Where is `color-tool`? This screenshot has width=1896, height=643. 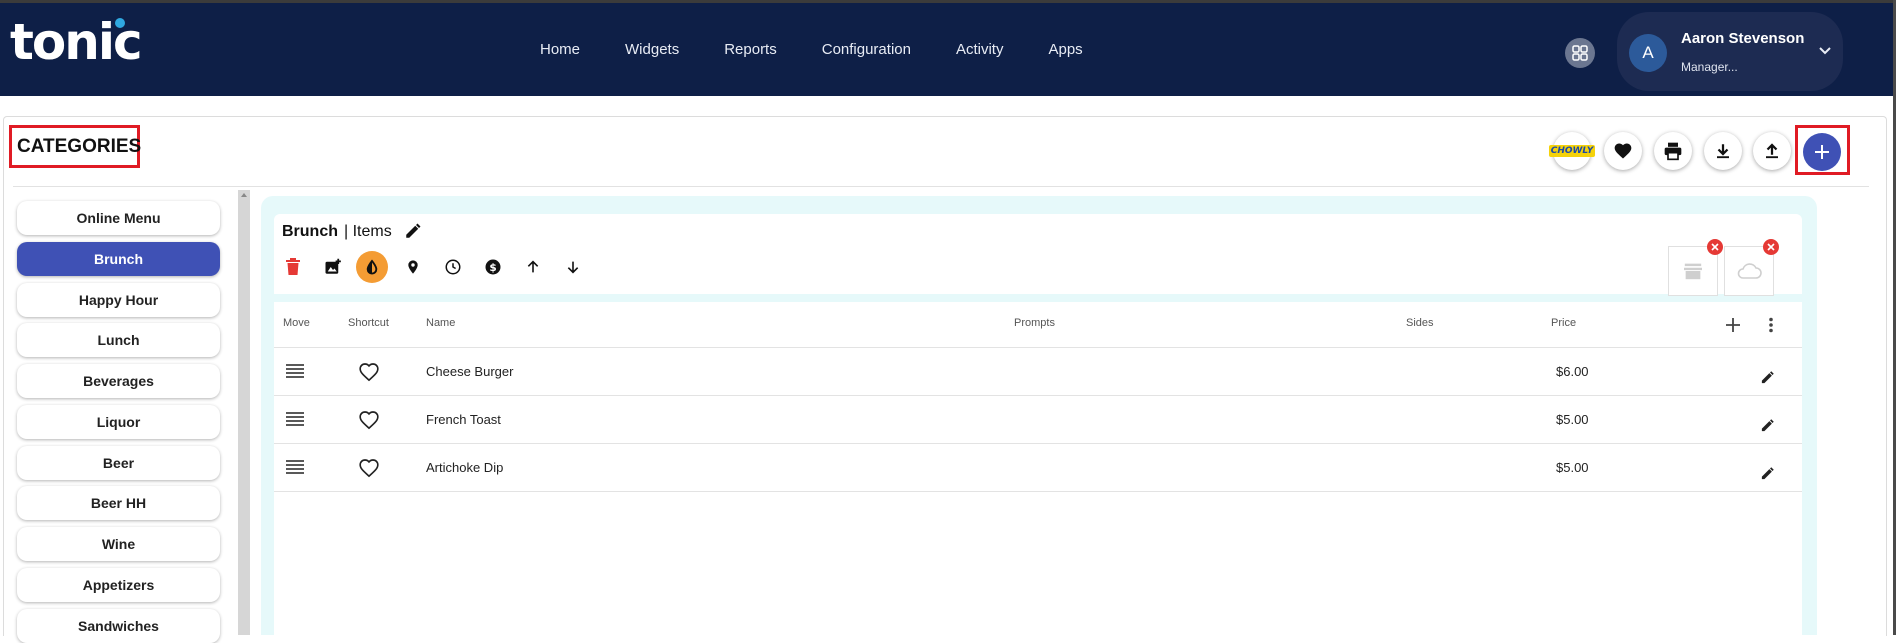 color-tool is located at coordinates (372, 267).